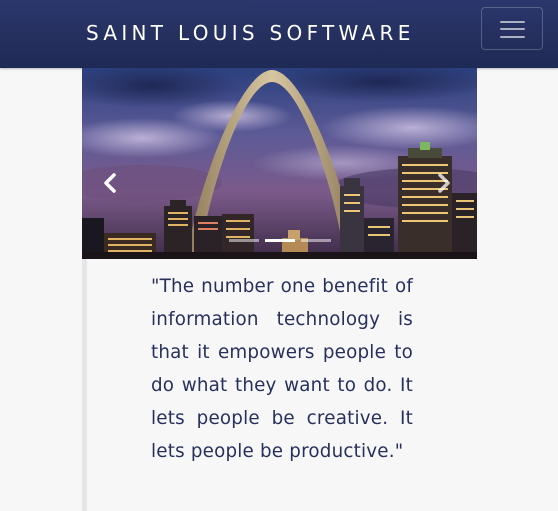 The height and width of the screenshot is (511, 558). Describe the element at coordinates (250, 33) in the screenshot. I see `brand-title: SAINT LOUIS SOFTWARE` at that location.